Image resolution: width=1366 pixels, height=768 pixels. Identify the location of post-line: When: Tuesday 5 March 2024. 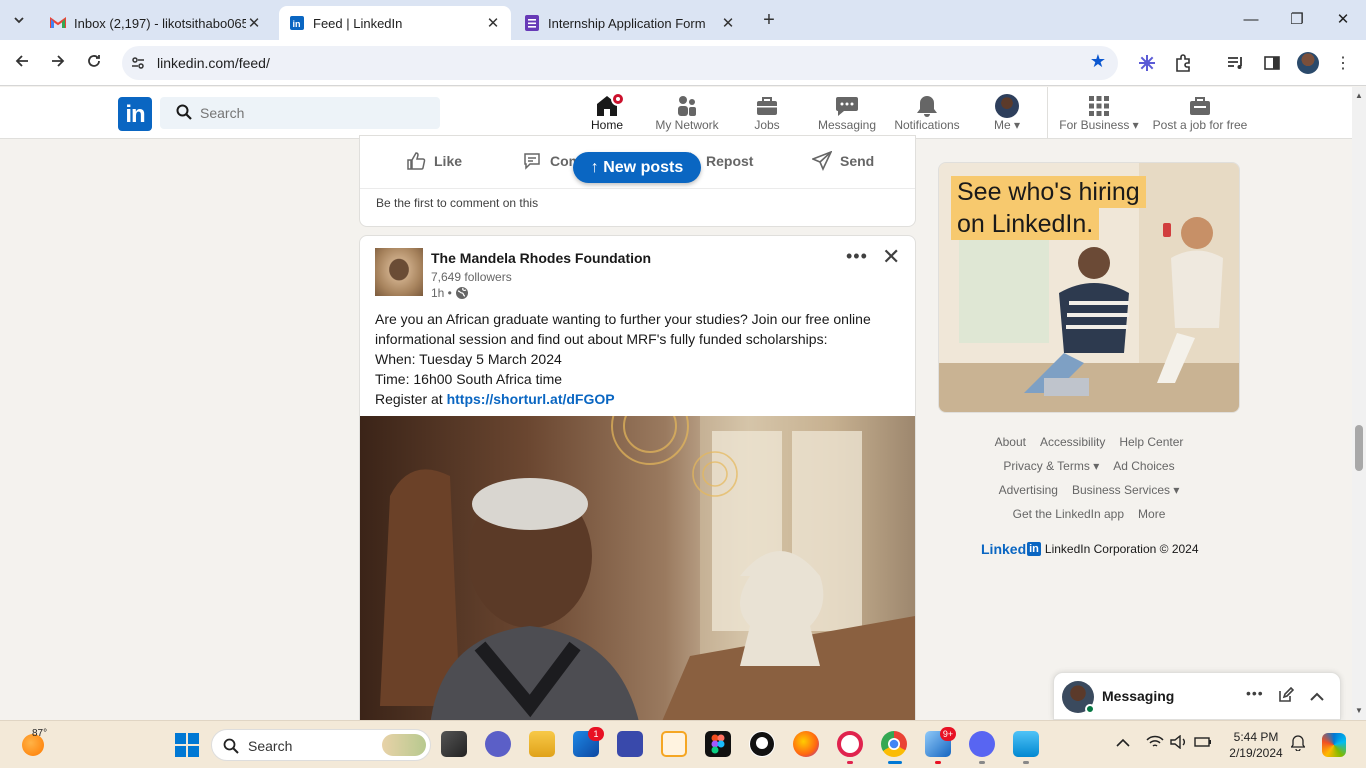
(468, 359).